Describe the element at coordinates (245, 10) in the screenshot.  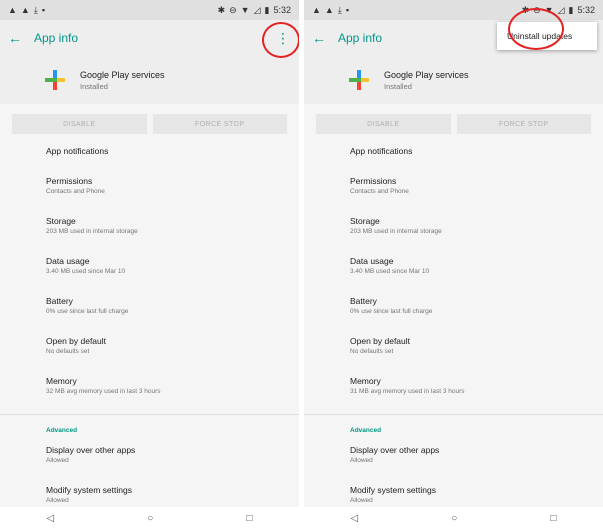
I see `wifi-icon: ▼` at that location.